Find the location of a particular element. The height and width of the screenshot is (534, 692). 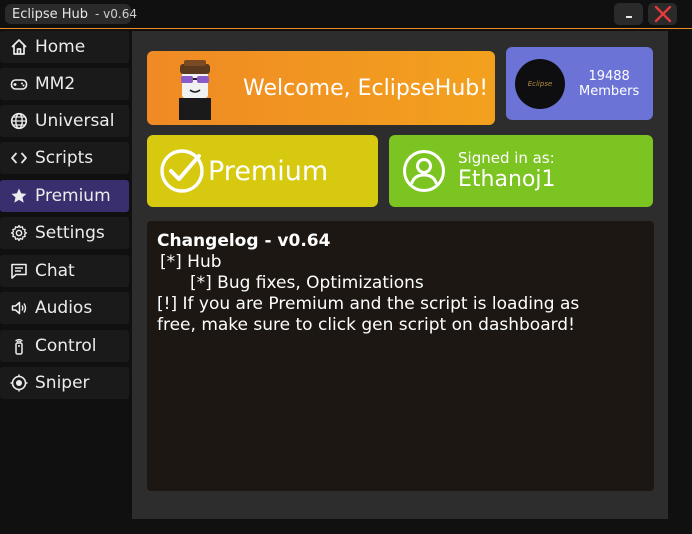

sidebar-item-scripts: Scripts is located at coordinates (64, 158).